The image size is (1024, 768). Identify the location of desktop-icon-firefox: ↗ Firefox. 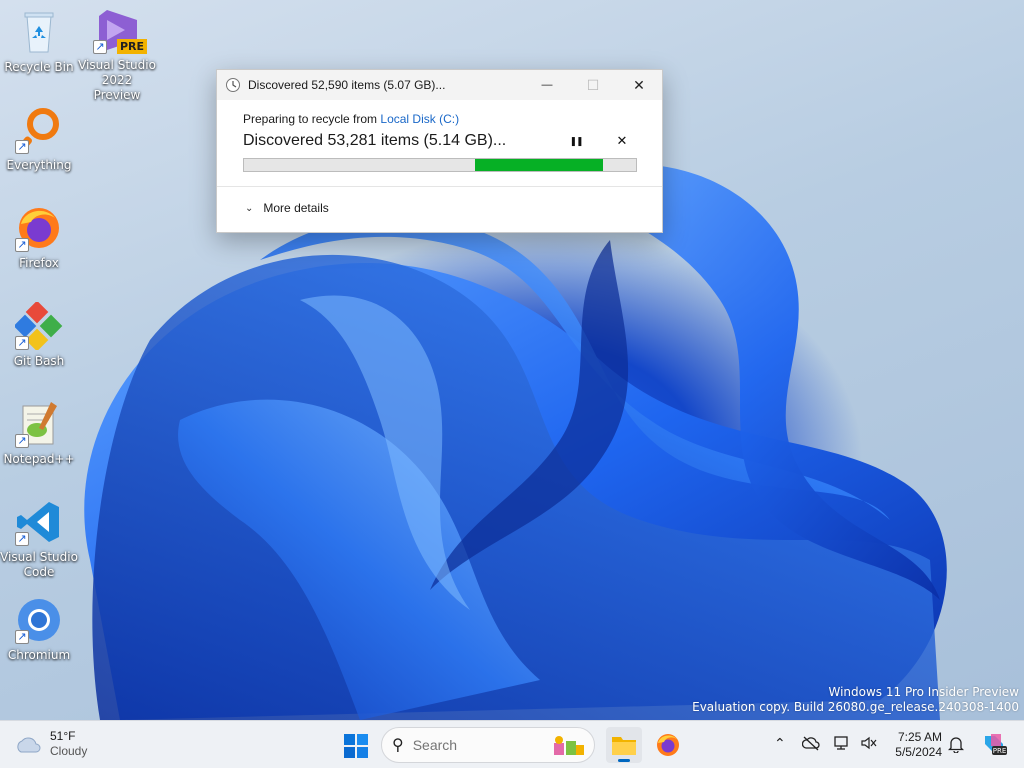
(39, 237).